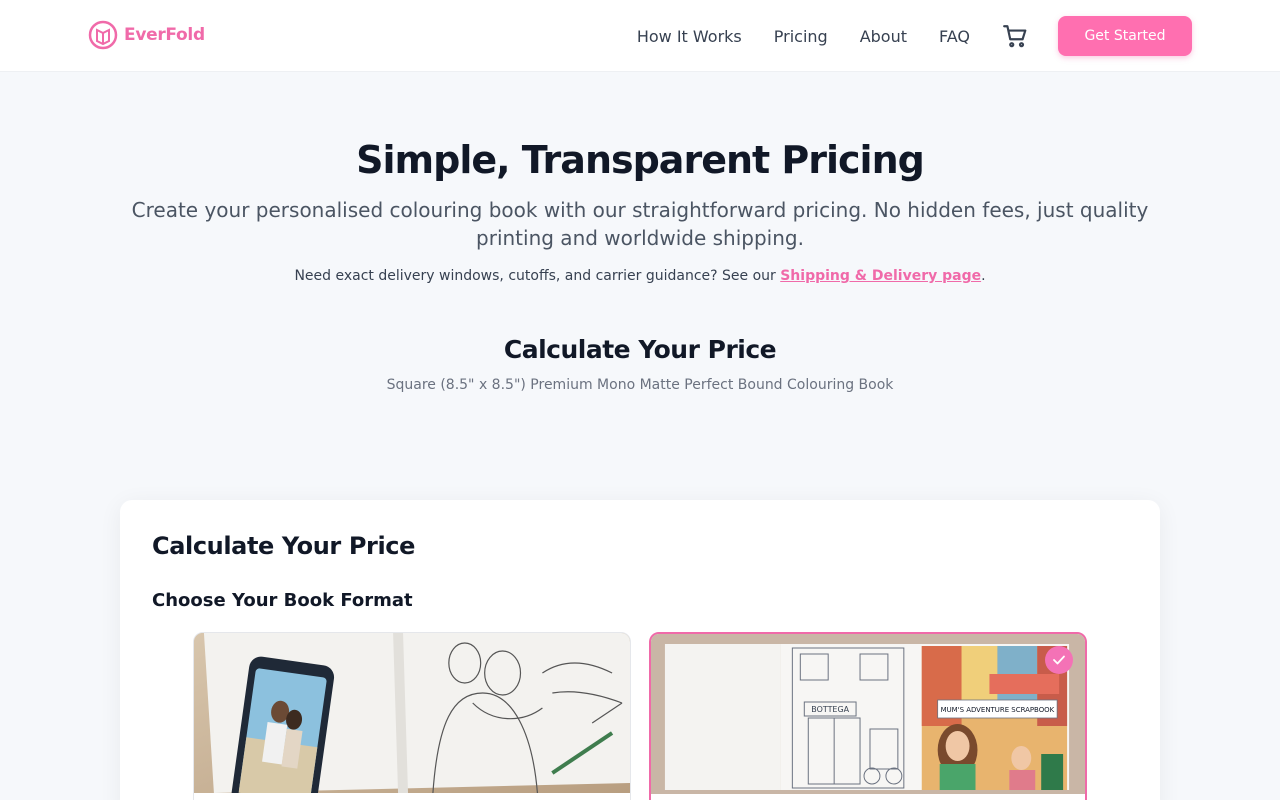 The height and width of the screenshot is (800, 1280). I want to click on get-started-button: Get Started, so click(1125, 36).